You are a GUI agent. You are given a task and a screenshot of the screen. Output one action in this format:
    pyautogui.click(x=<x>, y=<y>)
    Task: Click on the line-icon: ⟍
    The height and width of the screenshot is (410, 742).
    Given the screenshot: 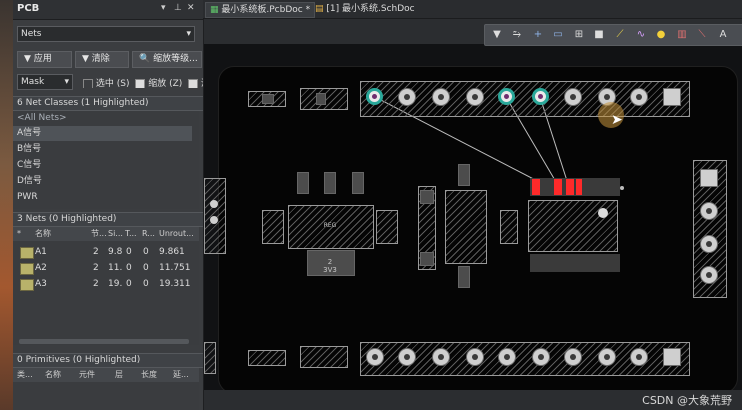 What is the action you would take?
    pyautogui.click(x=702, y=35)
    